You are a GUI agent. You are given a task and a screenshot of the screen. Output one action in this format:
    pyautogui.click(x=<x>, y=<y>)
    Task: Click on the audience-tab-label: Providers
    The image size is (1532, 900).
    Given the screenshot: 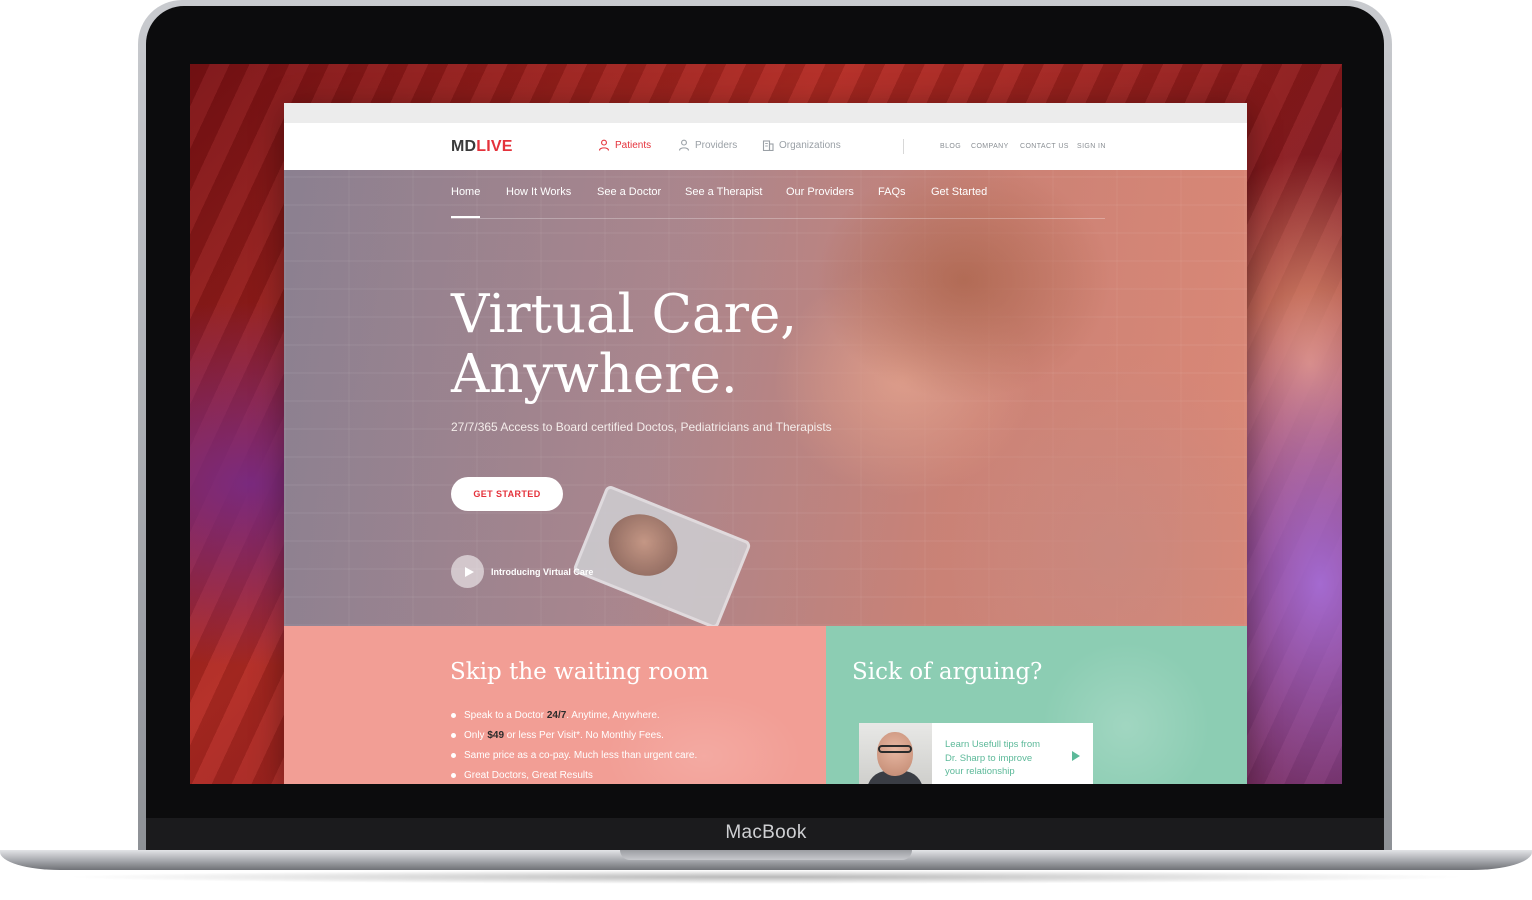 What is the action you would take?
    pyautogui.click(x=716, y=145)
    